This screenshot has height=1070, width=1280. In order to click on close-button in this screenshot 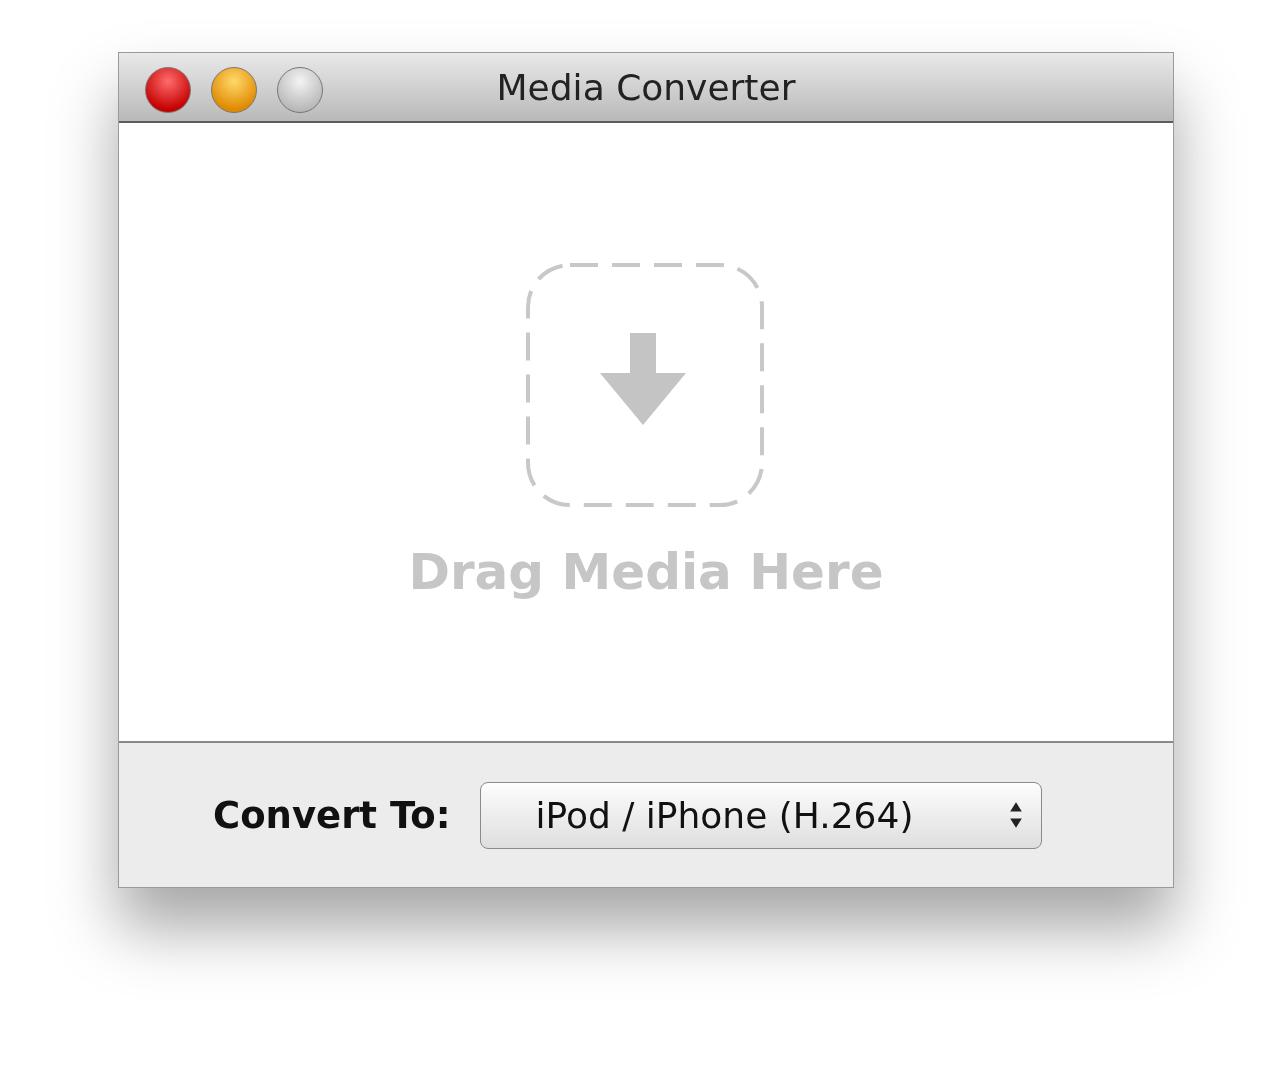, I will do `click(168, 90)`.